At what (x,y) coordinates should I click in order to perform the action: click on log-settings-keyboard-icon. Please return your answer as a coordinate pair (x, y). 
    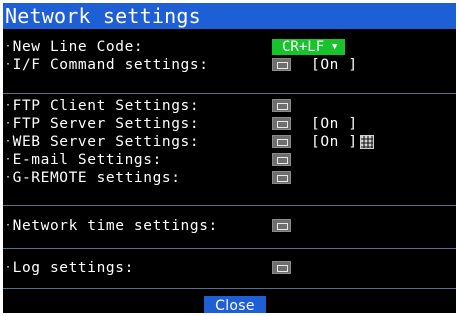
    Looking at the image, I should click on (281, 267).